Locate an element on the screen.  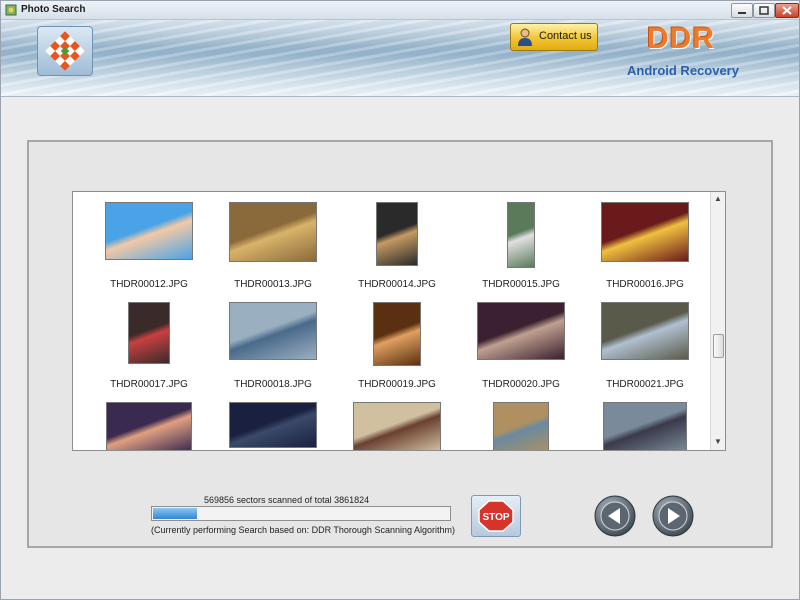
photo-tile: THDR00017.JPG is located at coordinates (149, 350).